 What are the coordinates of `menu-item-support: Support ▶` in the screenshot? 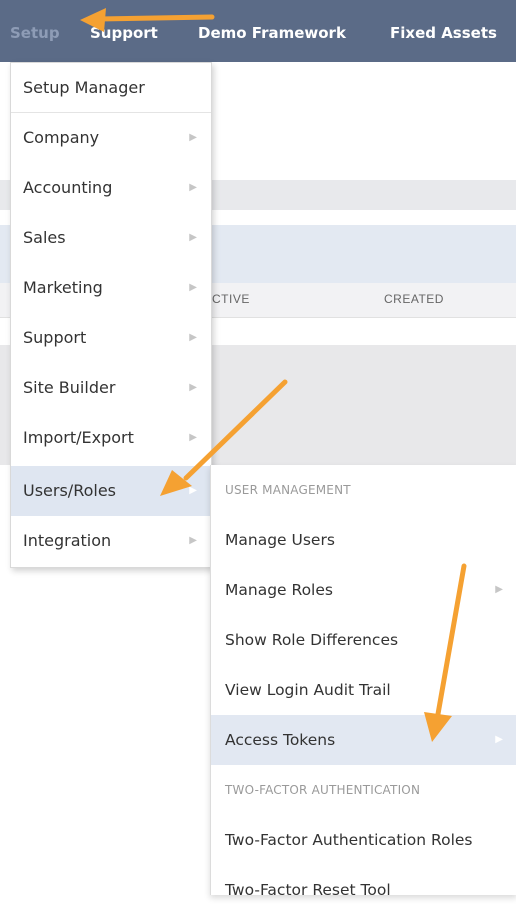 It's located at (111, 338).